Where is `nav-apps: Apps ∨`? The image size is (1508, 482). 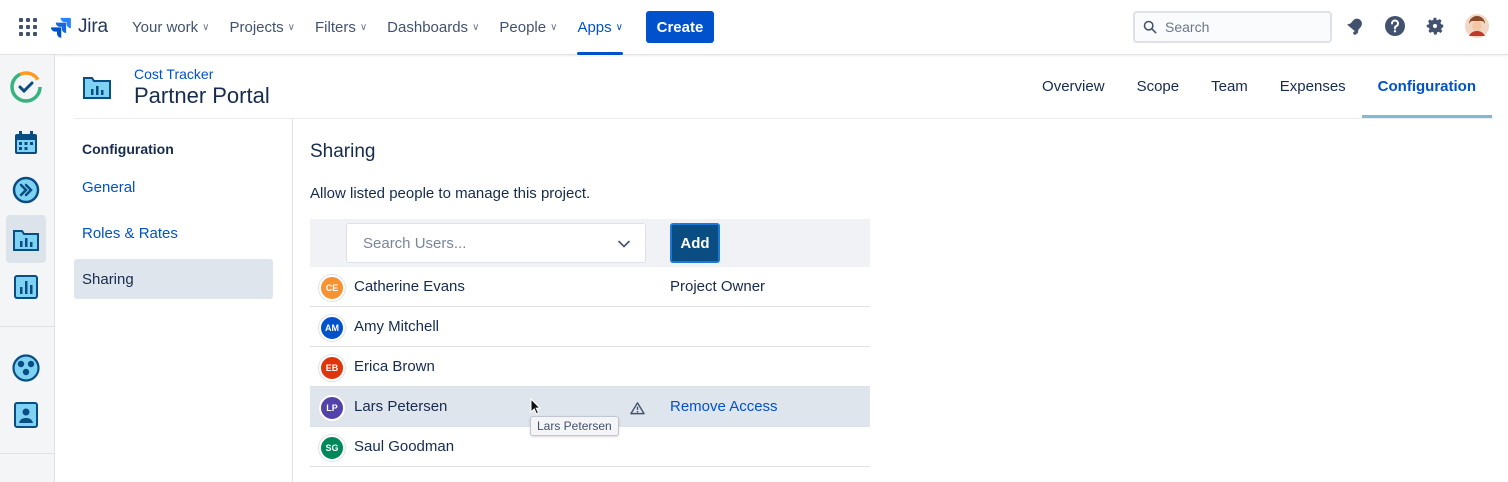
nav-apps: Apps ∨ is located at coordinates (600, 27).